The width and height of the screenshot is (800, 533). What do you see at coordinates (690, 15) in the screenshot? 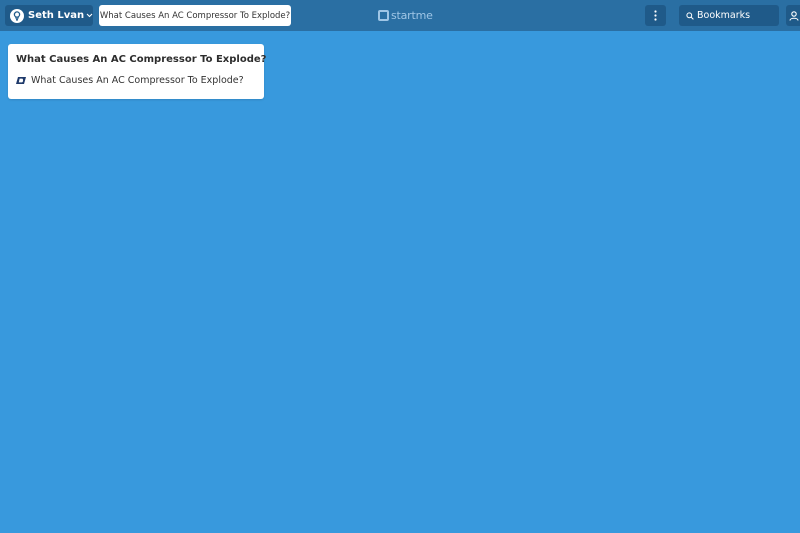
I see `search-icon` at bounding box center [690, 15].